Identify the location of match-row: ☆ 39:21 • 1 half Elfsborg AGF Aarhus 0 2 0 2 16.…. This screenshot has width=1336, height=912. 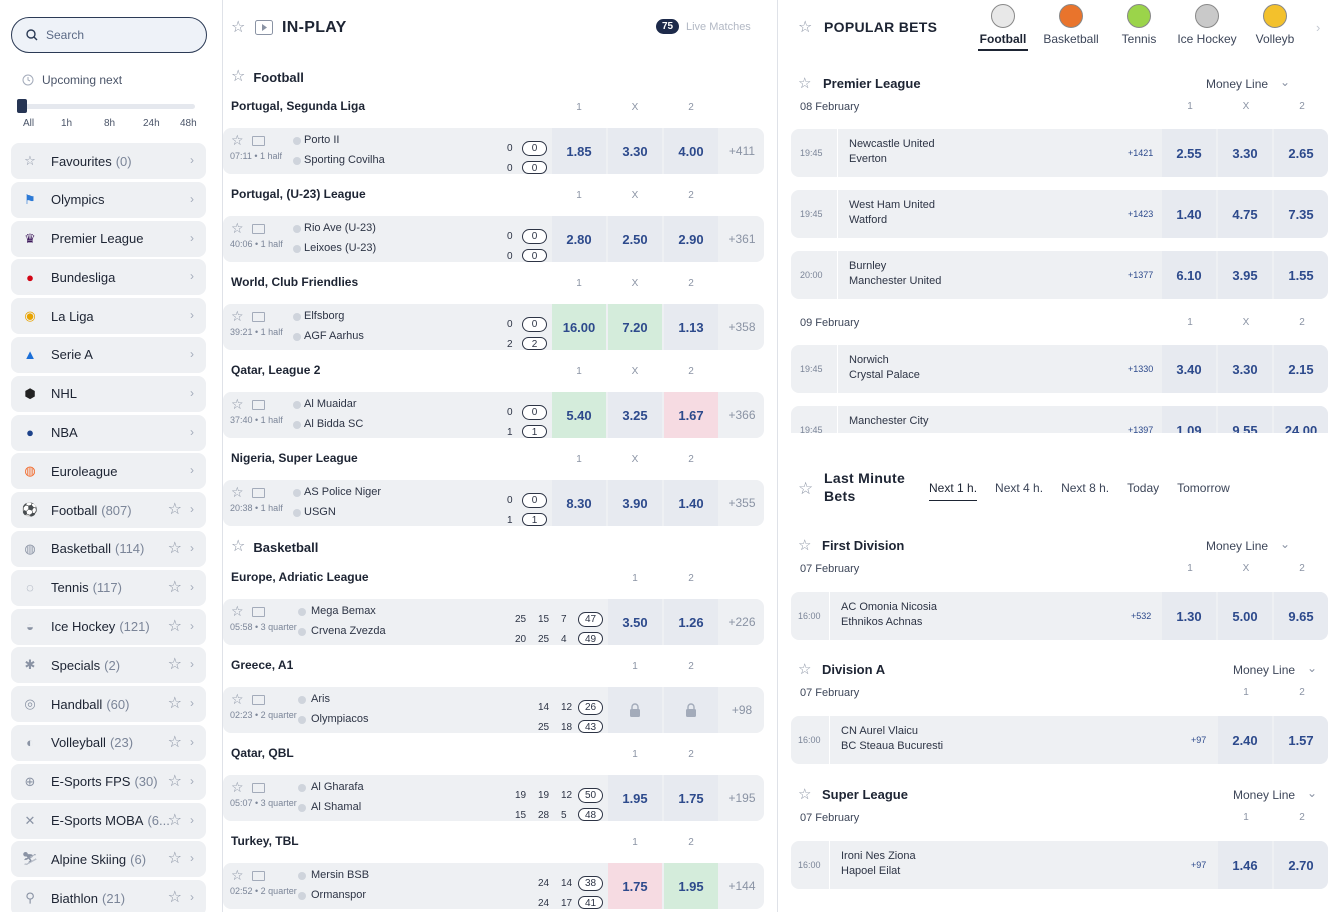
(493, 327).